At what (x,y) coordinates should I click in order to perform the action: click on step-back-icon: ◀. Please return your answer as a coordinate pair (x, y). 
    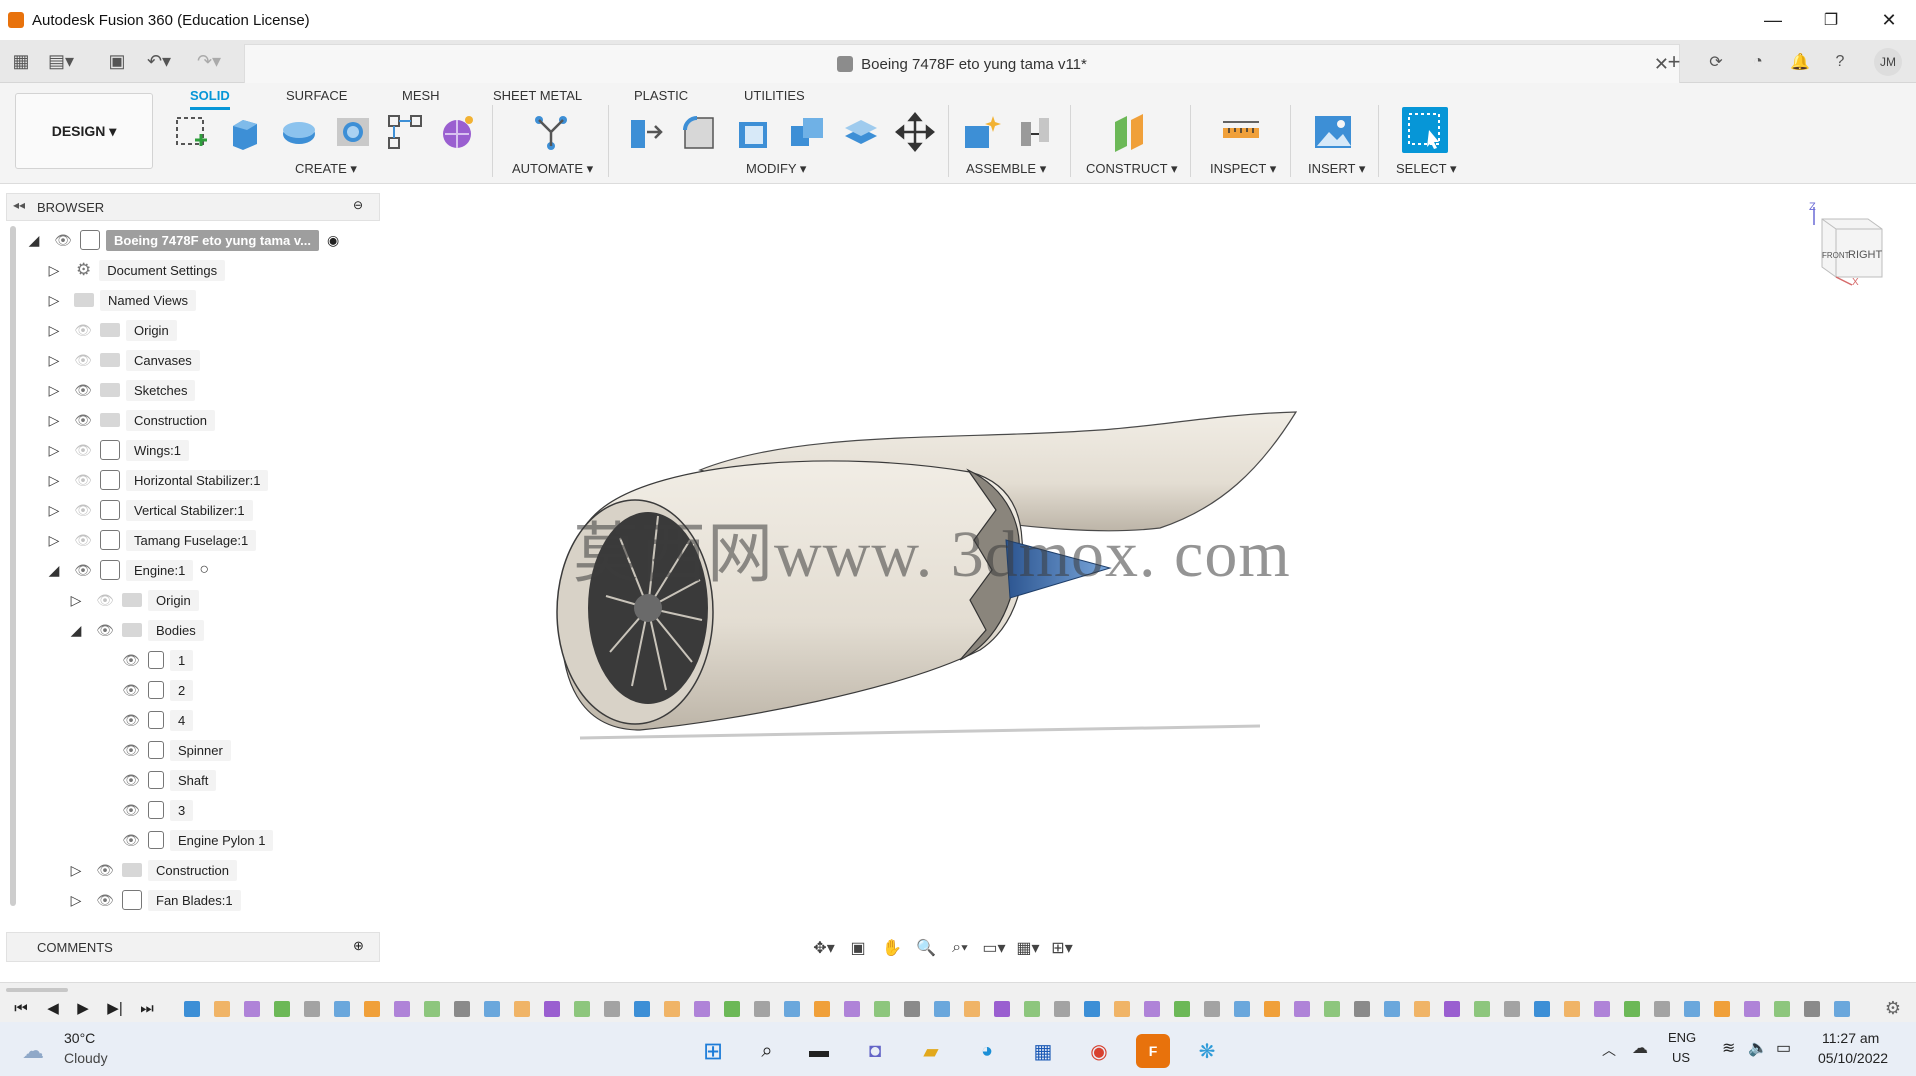
    Looking at the image, I should click on (53, 1008).